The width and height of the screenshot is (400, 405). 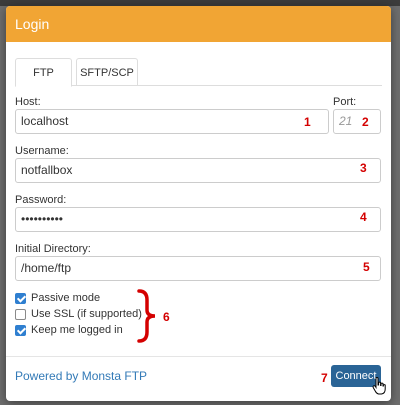 What do you see at coordinates (81, 376) in the screenshot?
I see `powered-by-link: Powered by Monsta FTP` at bounding box center [81, 376].